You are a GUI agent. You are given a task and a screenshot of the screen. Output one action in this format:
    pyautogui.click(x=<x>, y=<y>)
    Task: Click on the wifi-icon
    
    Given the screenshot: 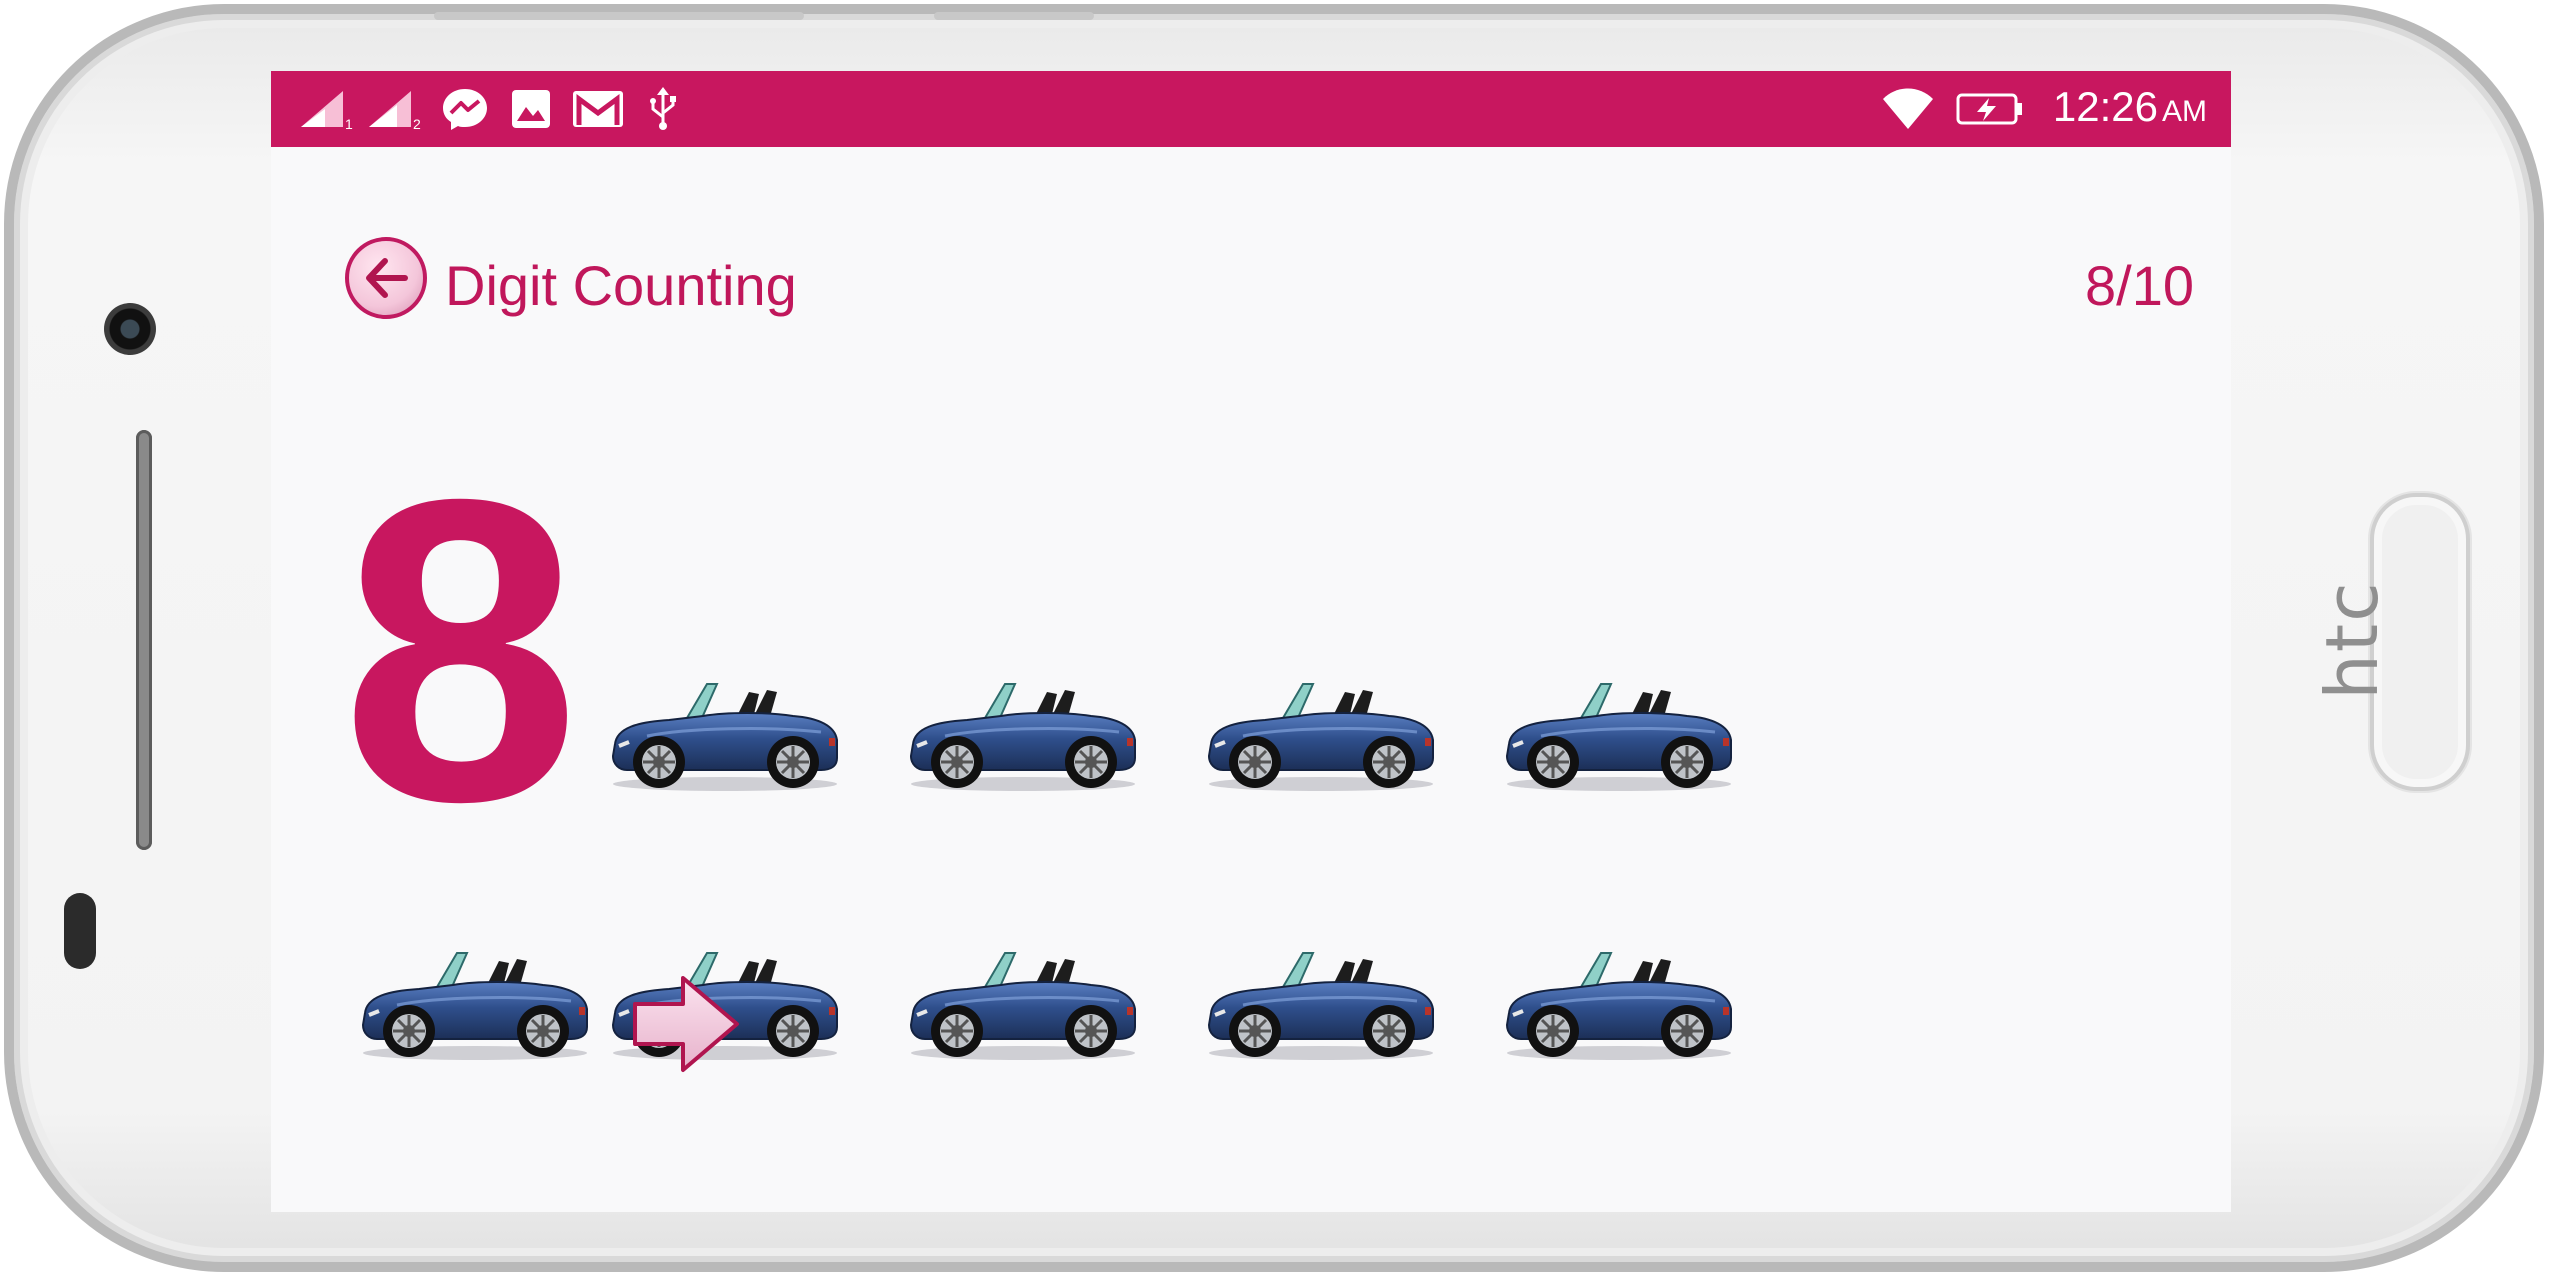 What is the action you would take?
    pyautogui.click(x=1908, y=109)
    